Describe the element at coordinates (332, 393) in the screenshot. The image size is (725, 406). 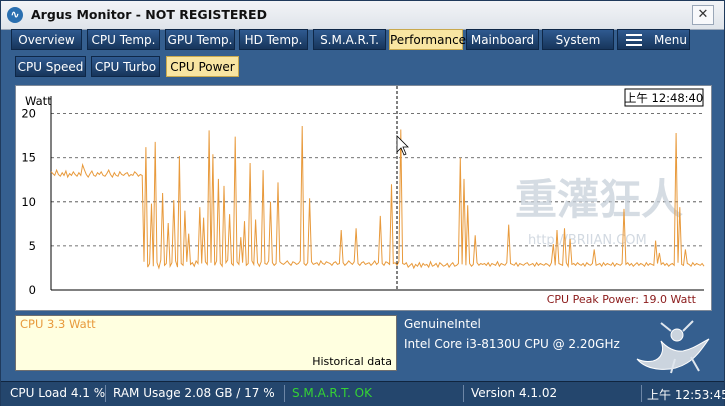
I see `smart-status: S.M.A.R.T. OK` at that location.